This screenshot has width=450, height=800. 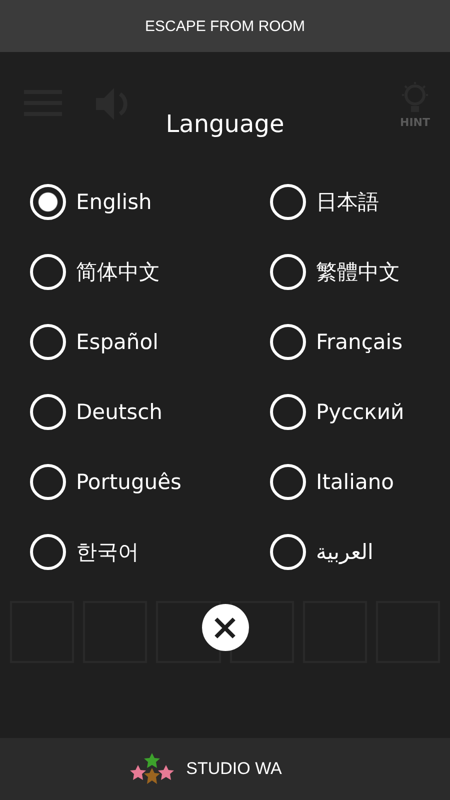 I want to click on language-option: 繁體中文, so click(x=358, y=272).